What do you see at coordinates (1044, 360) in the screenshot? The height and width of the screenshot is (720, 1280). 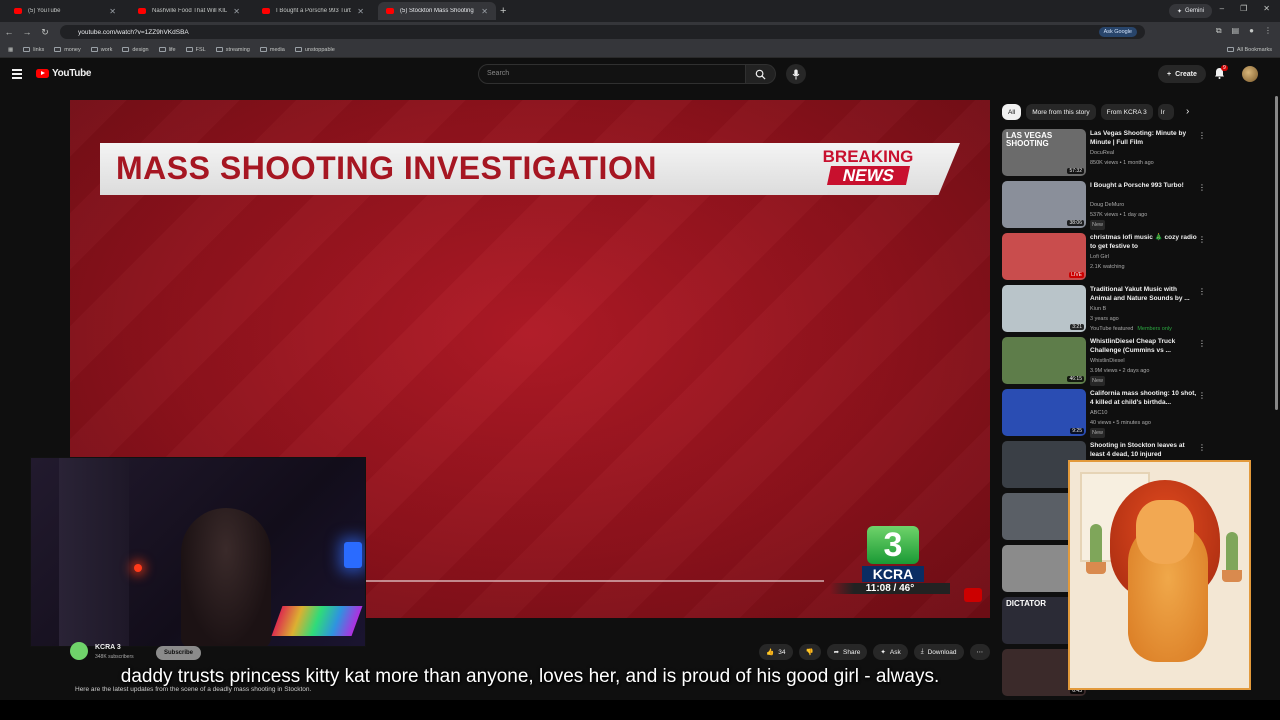 I see `video-thumbnail: 46:15` at bounding box center [1044, 360].